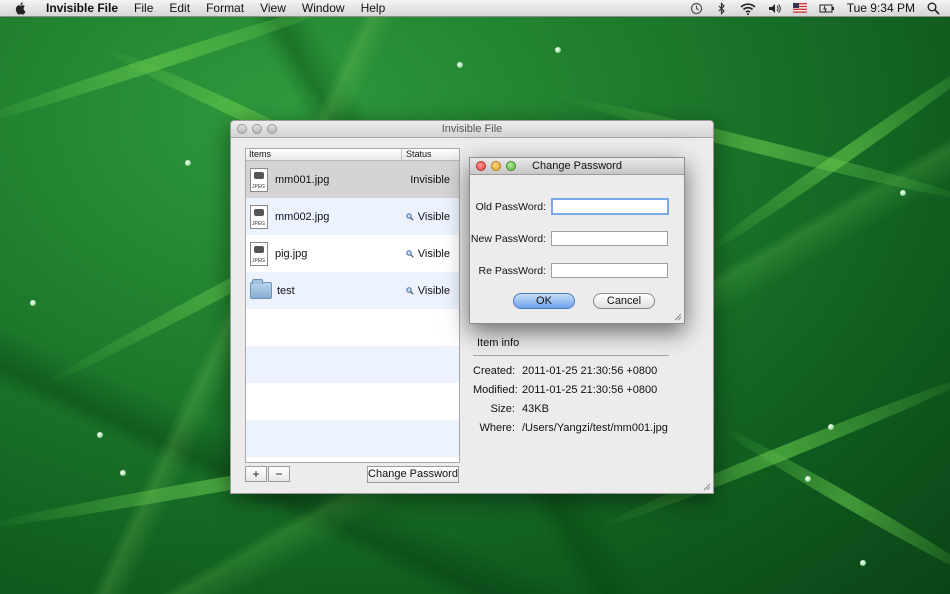  I want to click on table-row: JPEG mm002.jpg Visible, so click(352, 216).